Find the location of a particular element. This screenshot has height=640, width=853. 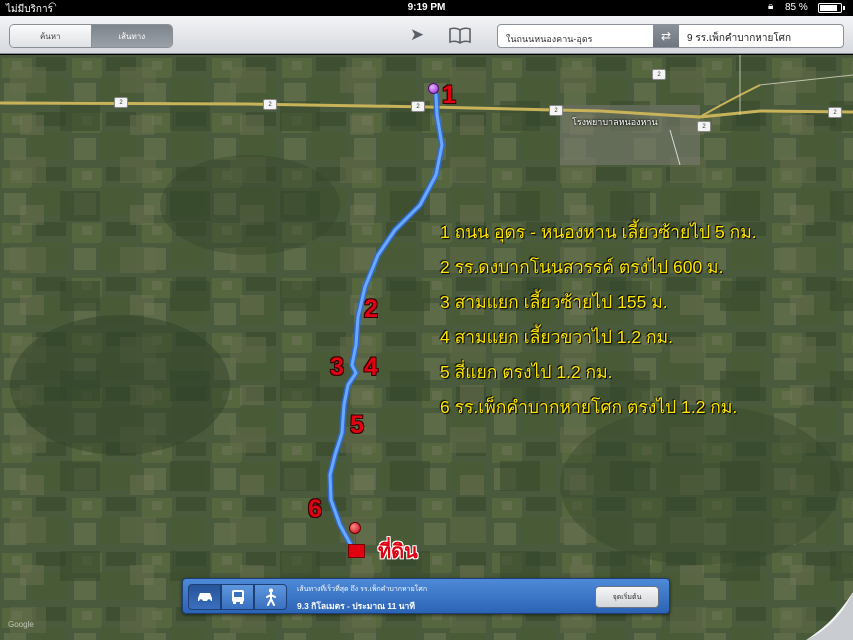

destination-marker is located at coordinates (356, 551).